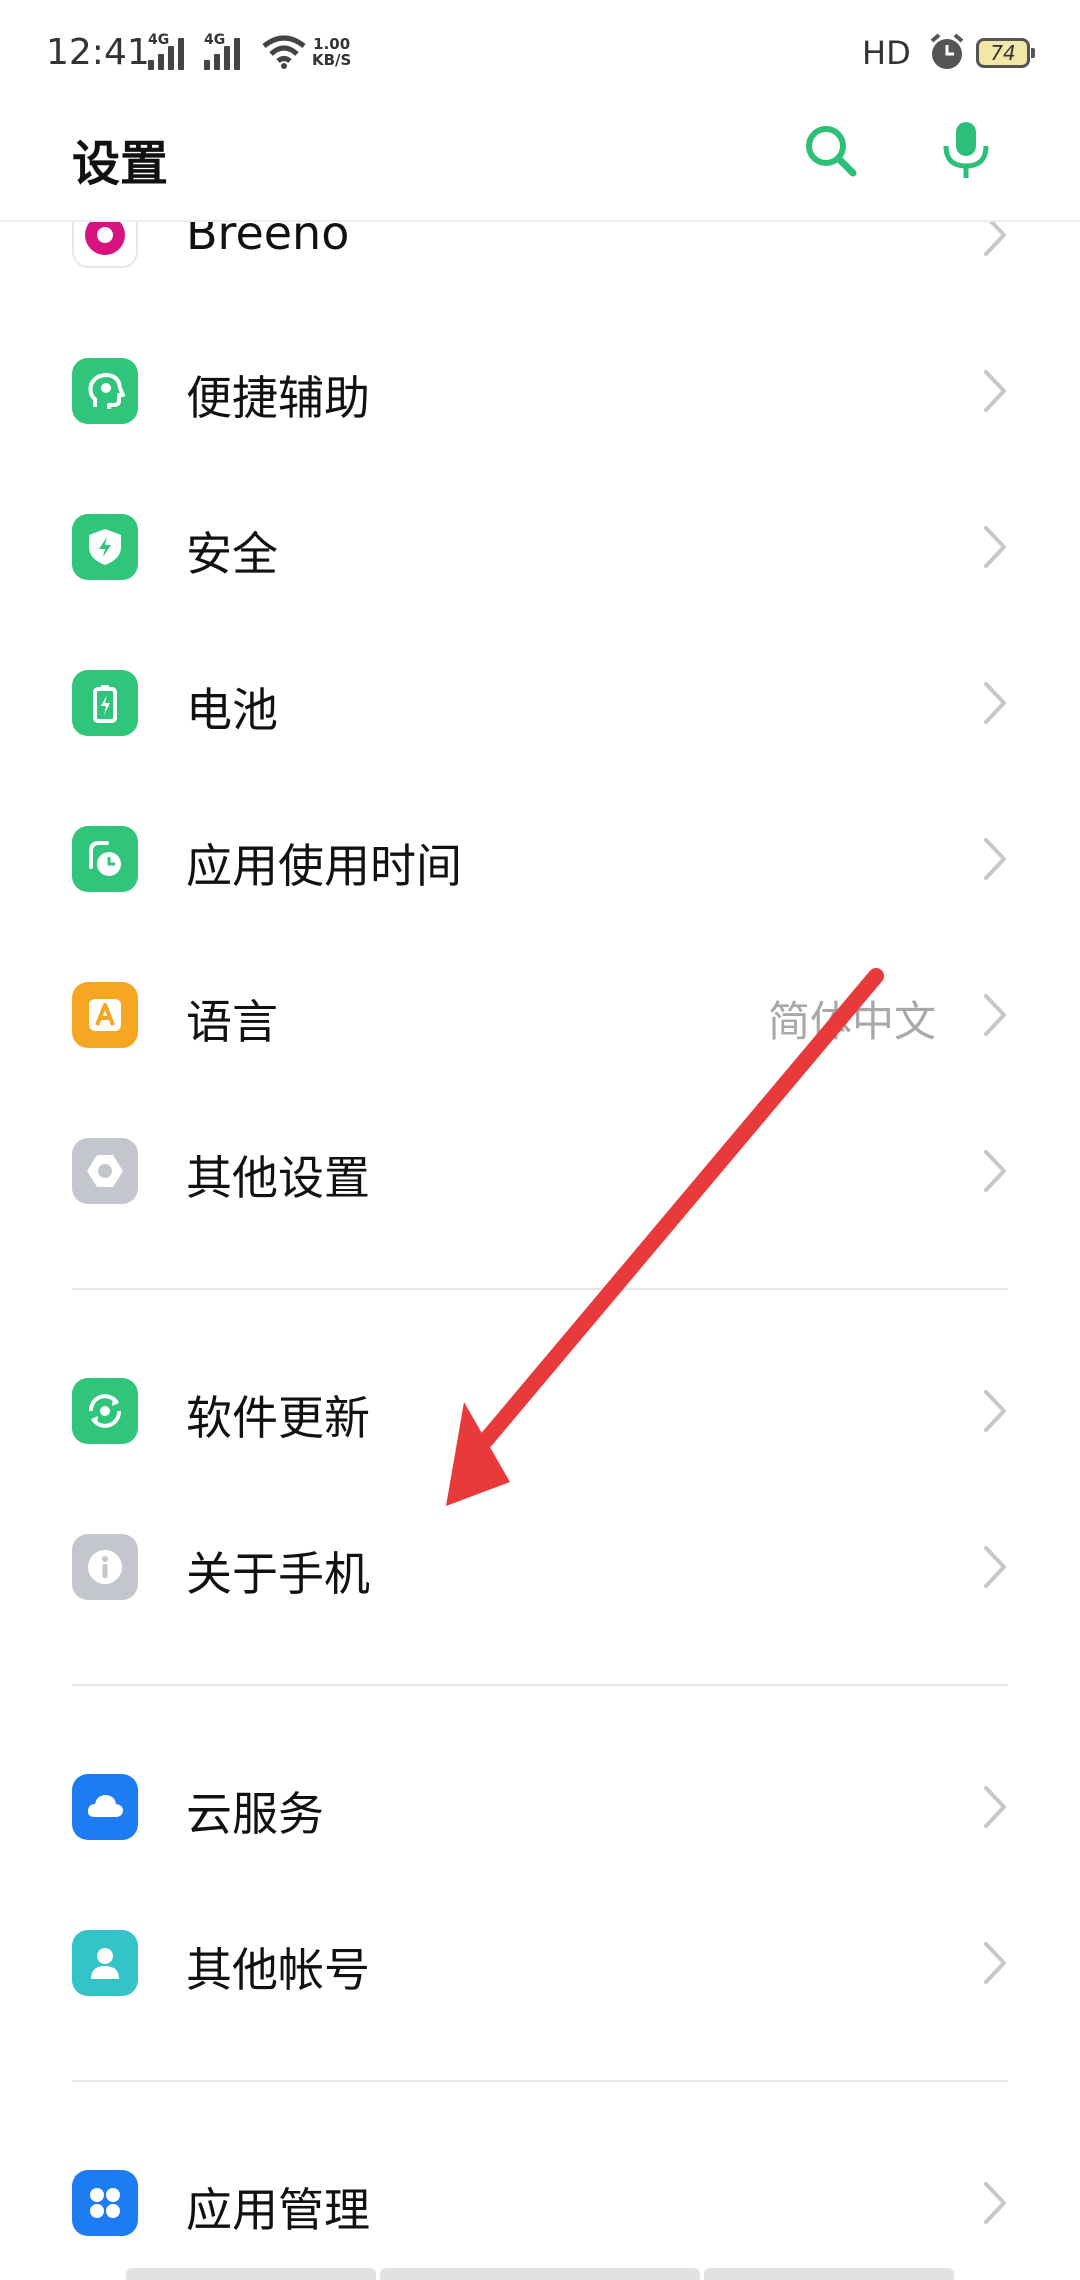 This screenshot has width=1080, height=2280. What do you see at coordinates (232, 1022) in the screenshot?
I see `settings-item-label: 语言` at bounding box center [232, 1022].